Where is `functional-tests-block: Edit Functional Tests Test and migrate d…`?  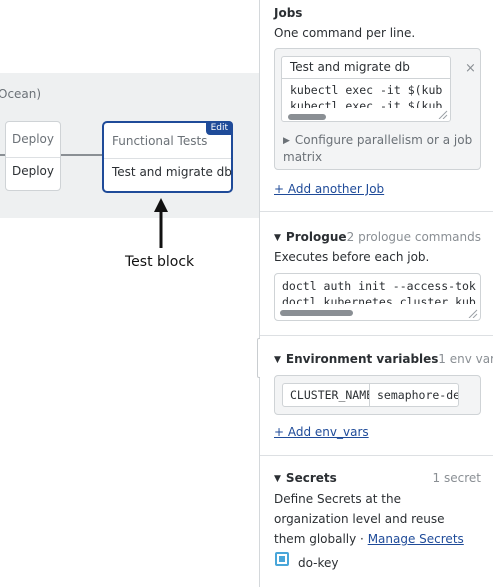 functional-tests-block: Edit Functional Tests Test and migrate d… is located at coordinates (167, 157).